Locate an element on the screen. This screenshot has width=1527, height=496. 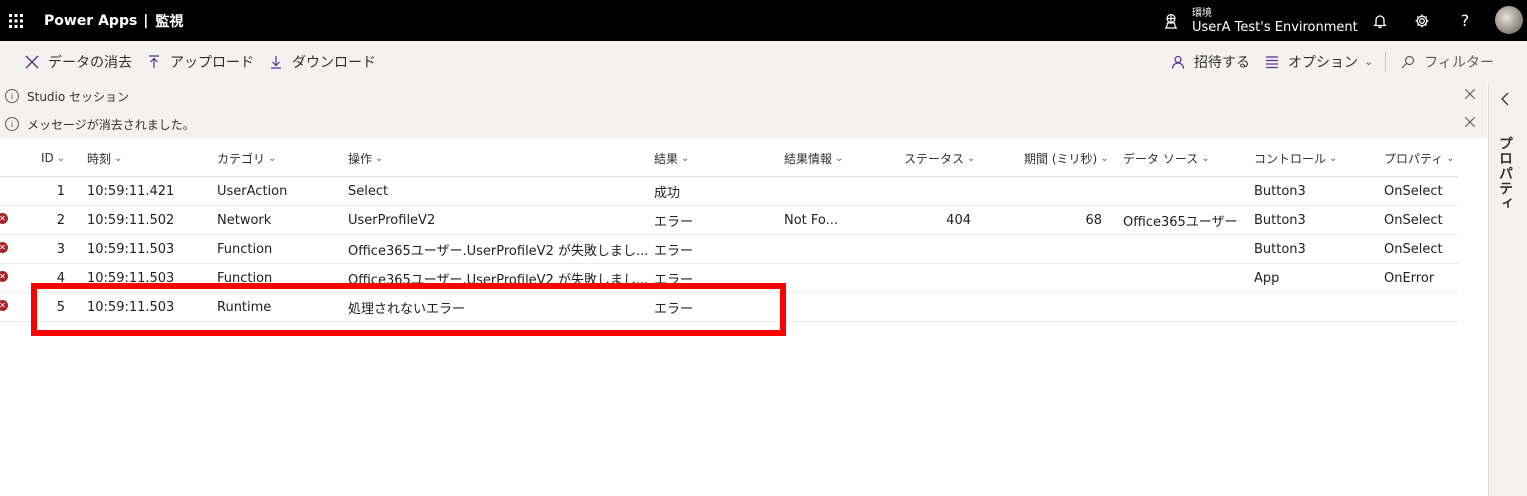
upload-arrow-icon is located at coordinates (154, 62).